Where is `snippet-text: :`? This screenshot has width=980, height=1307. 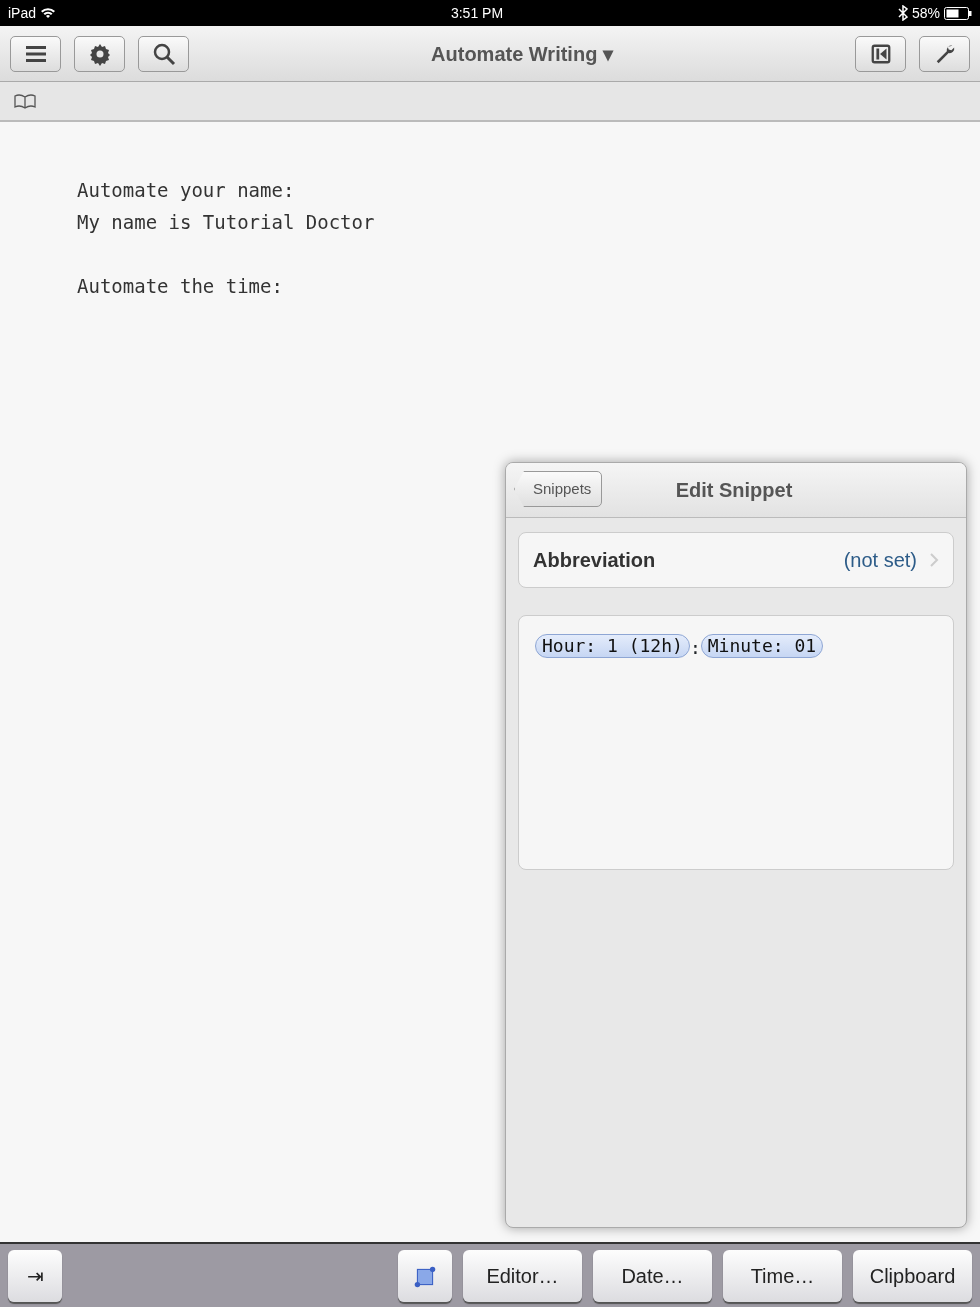
snippet-text: : is located at coordinates (695, 648).